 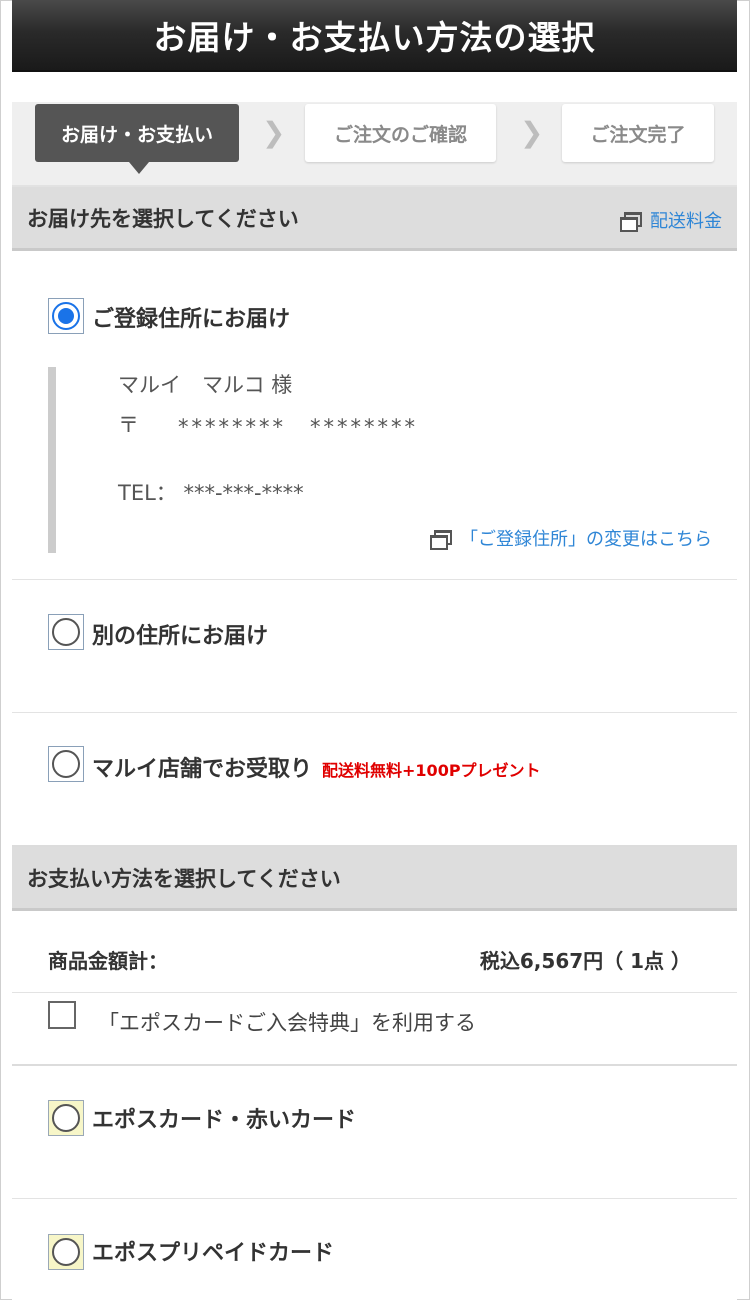 I want to click on delivery-section-header: お届け先を選択してください 配送料金, so click(x=374, y=219).